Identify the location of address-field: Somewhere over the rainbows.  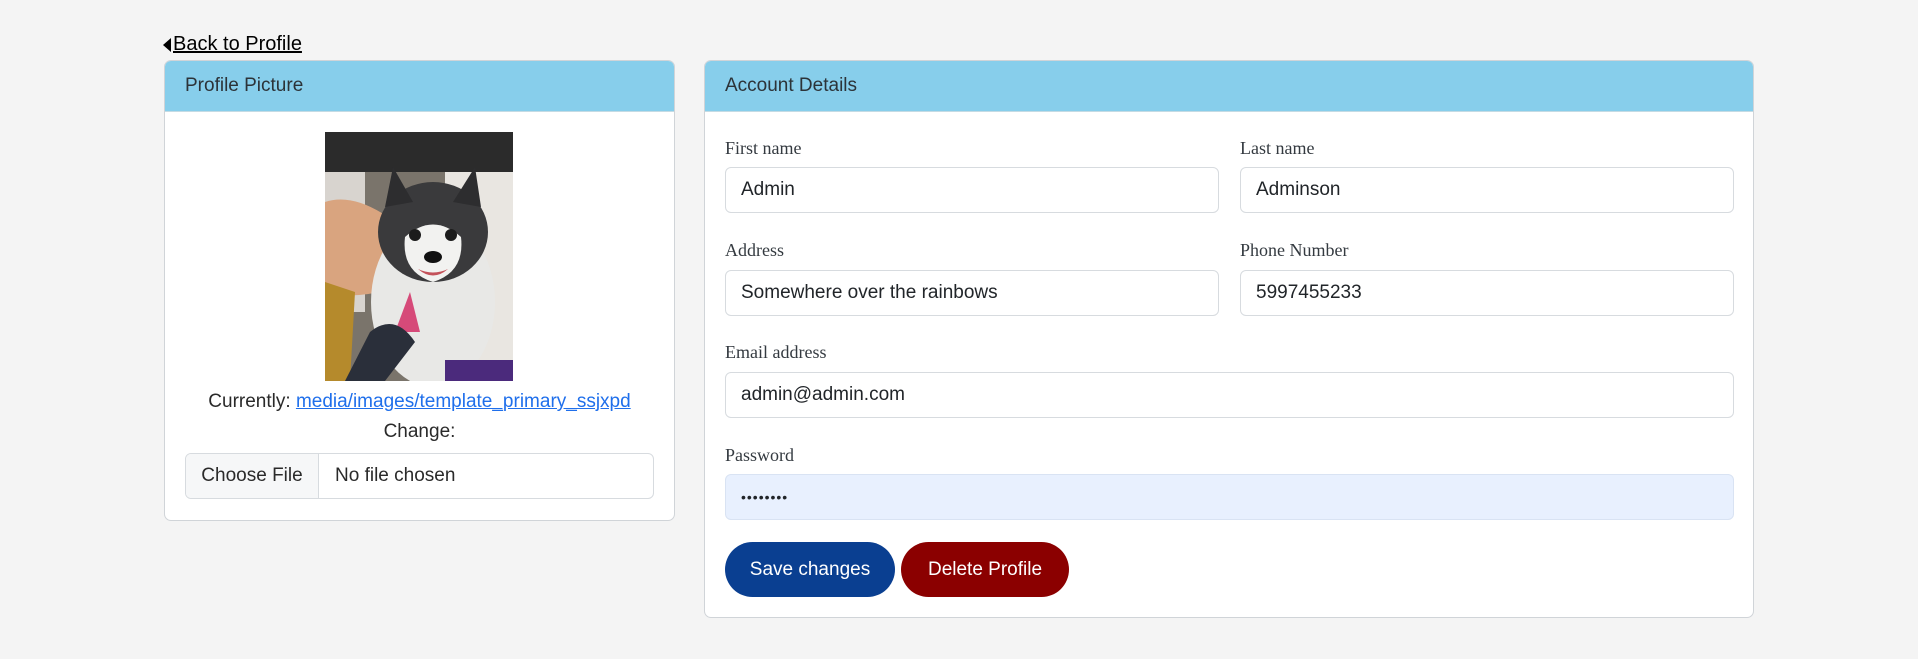
(972, 293).